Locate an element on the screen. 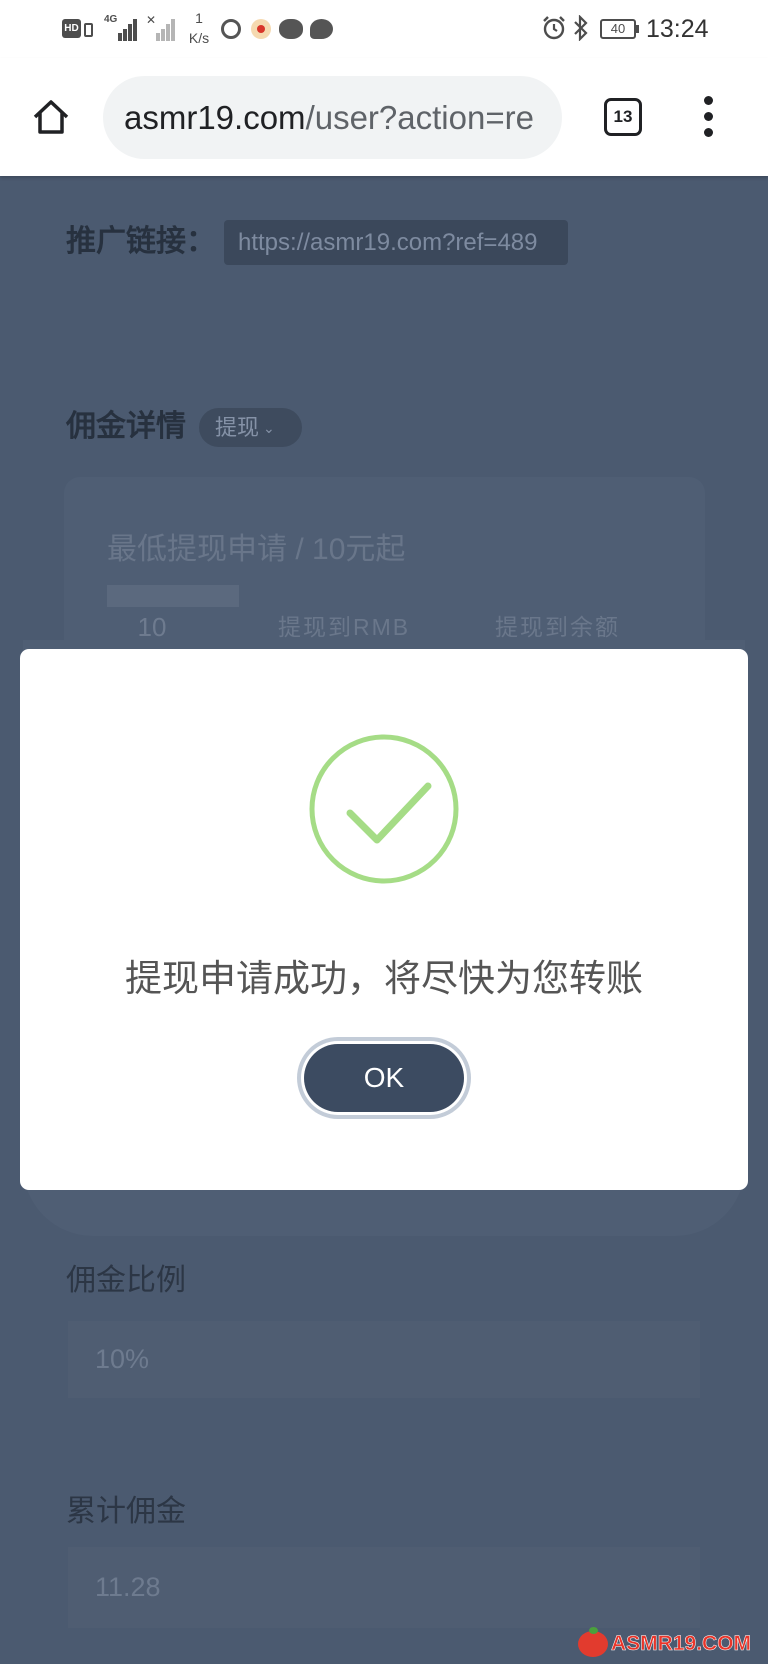 The image size is (768, 1664). battery-icon: 40 is located at coordinates (618, 29).